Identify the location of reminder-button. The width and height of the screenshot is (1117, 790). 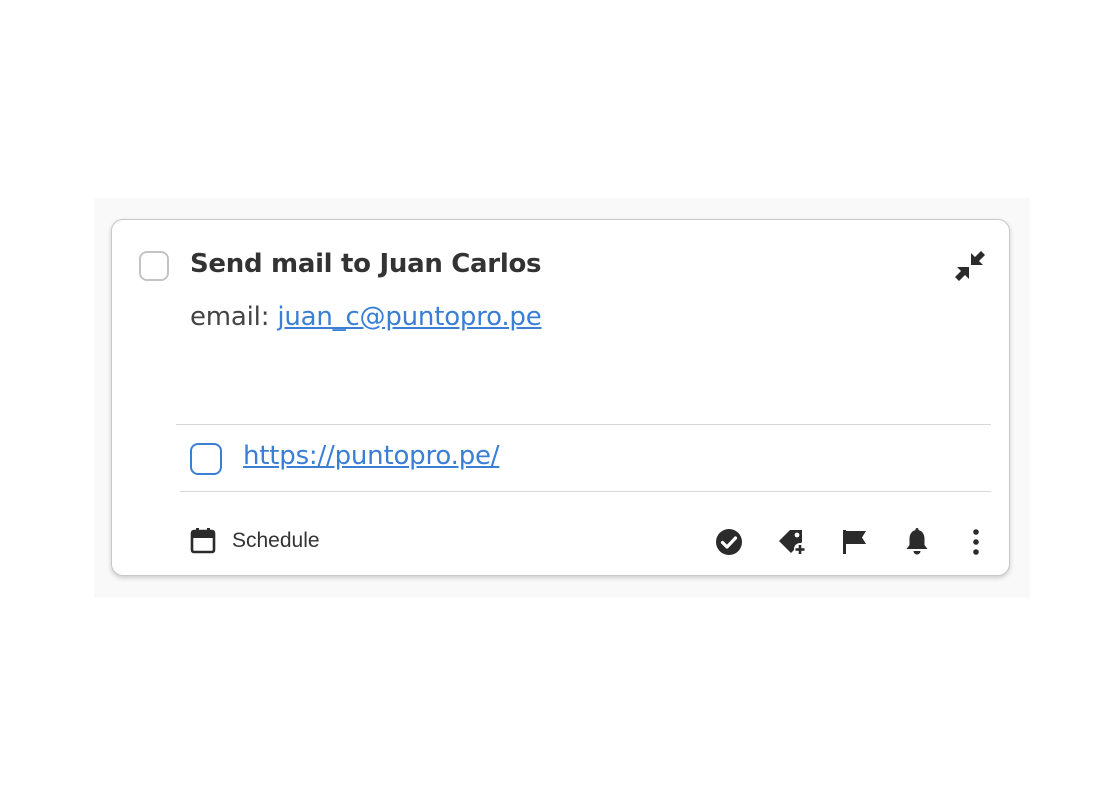
(917, 542).